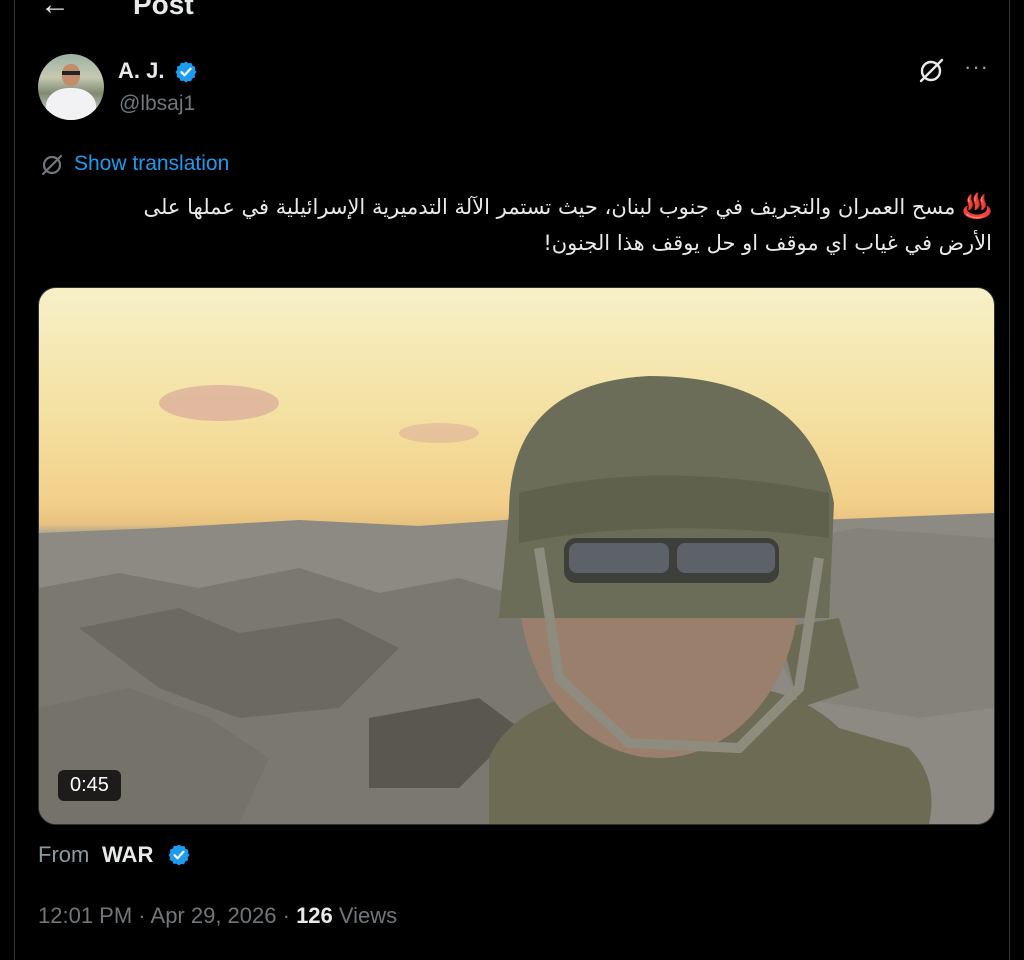 This screenshot has width=1024, height=960. What do you see at coordinates (141, 71) in the screenshot?
I see `author-name: A. J.` at bounding box center [141, 71].